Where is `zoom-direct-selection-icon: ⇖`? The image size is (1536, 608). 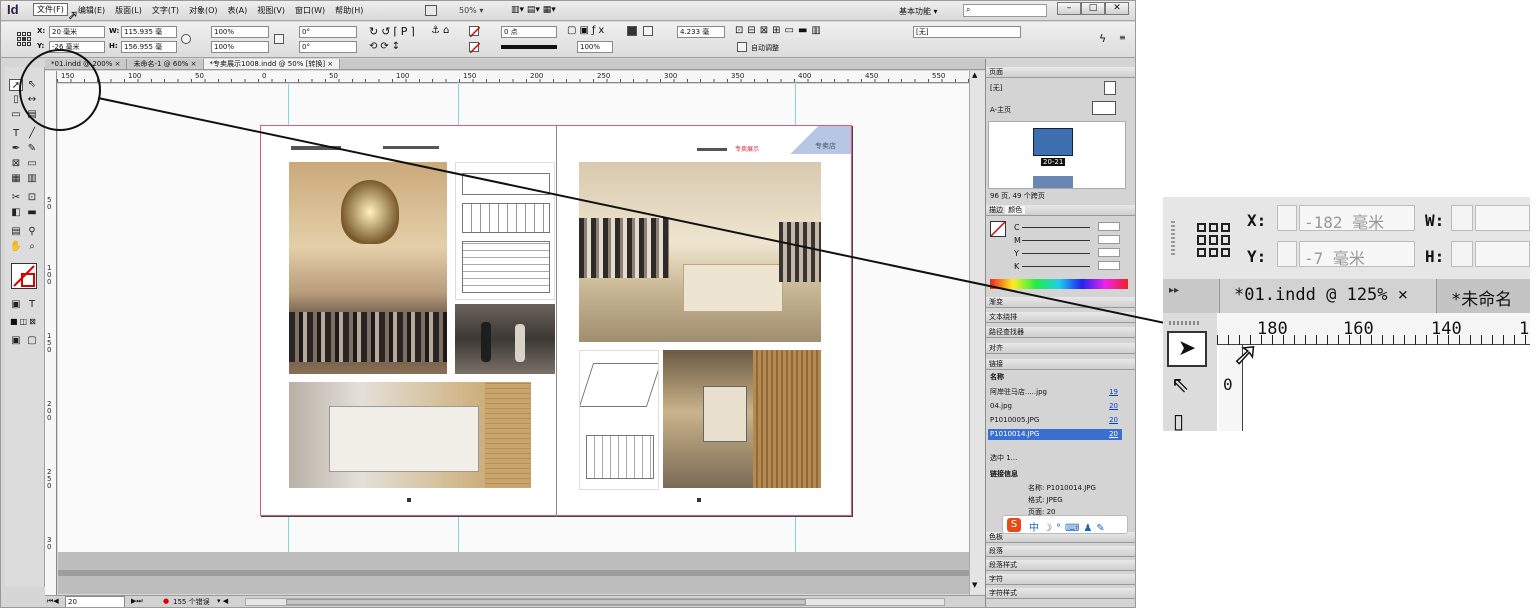
zoom-direct-selection-icon: ⇖ is located at coordinates (1180, 385).